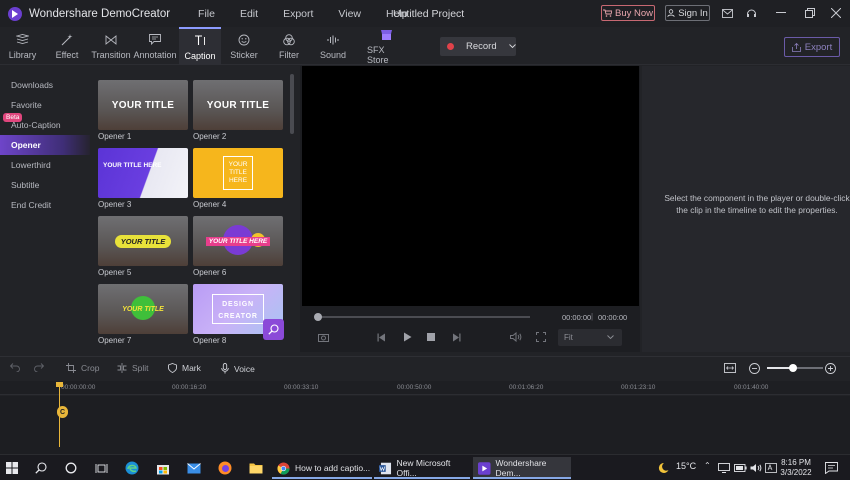  What do you see at coordinates (727, 13) in the screenshot?
I see `mail-icon` at bounding box center [727, 13].